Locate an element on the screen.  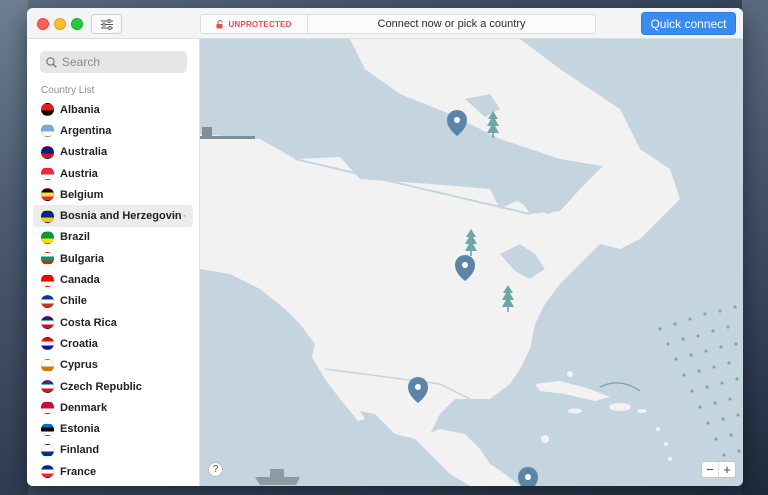
country-item: Austria is located at coordinates (113, 173).